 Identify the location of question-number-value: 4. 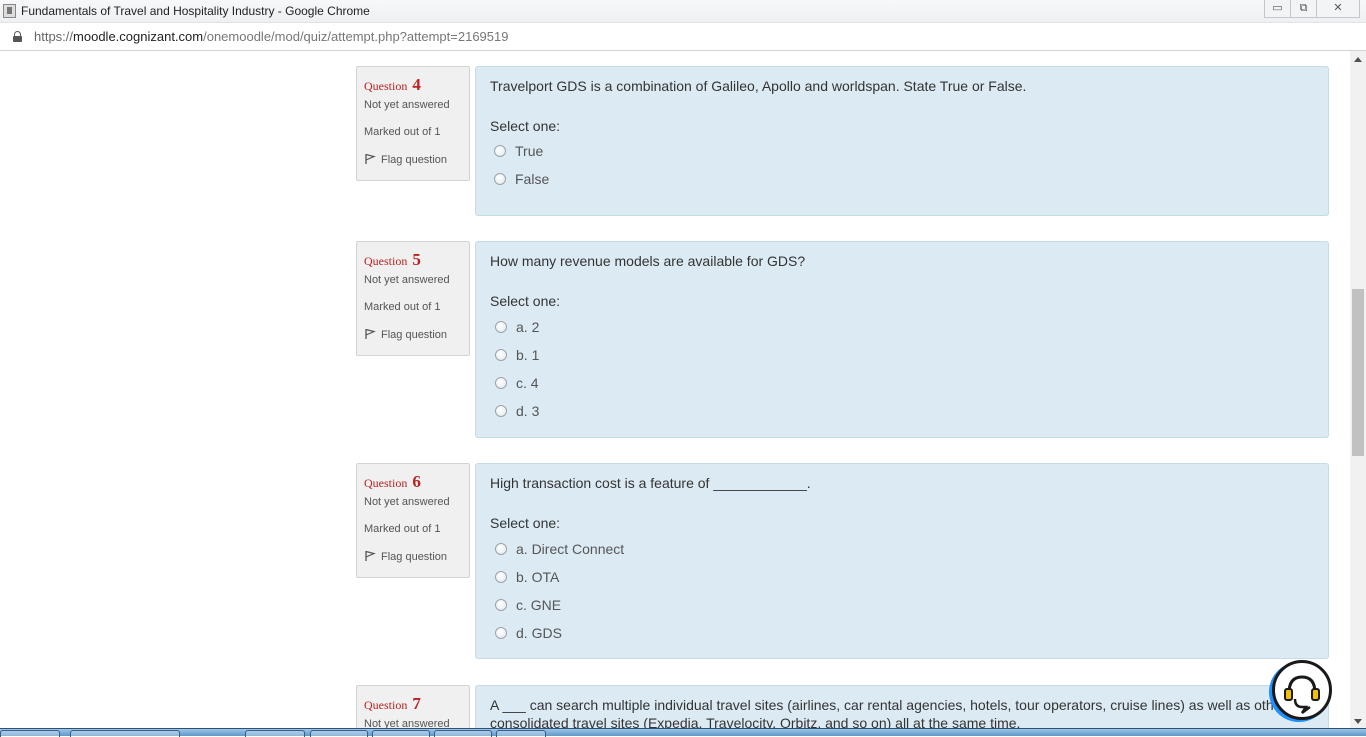
(416, 84).